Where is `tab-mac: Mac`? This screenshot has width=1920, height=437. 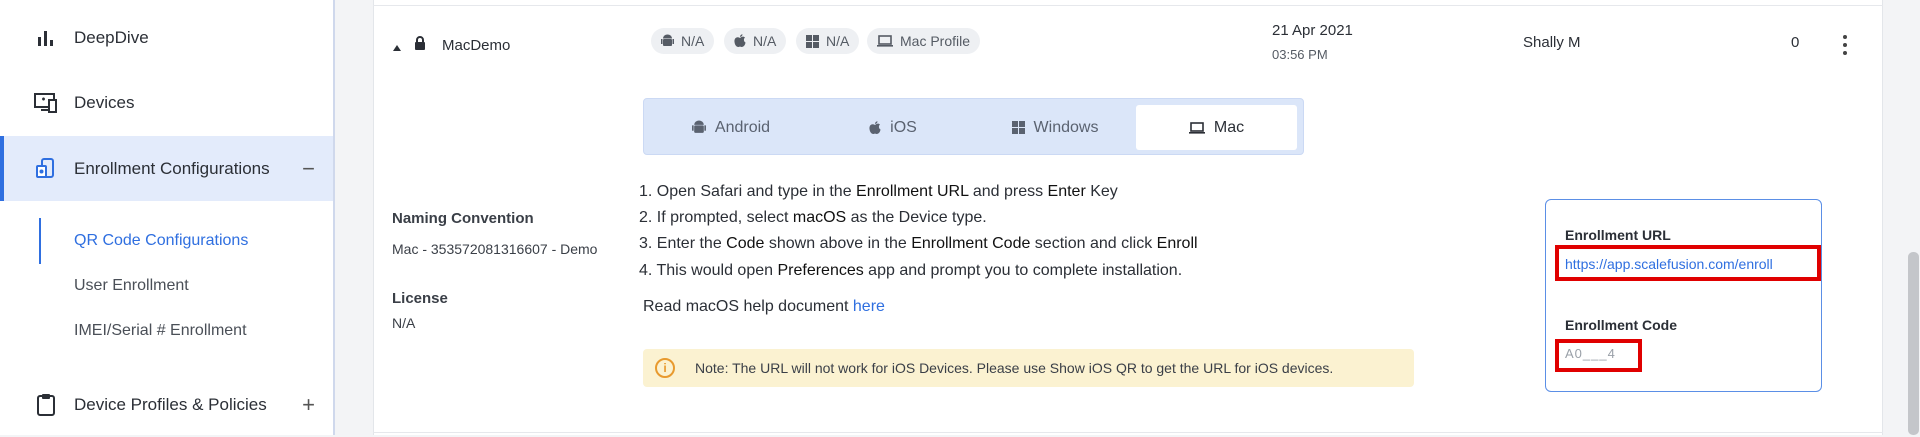
tab-mac: Mac is located at coordinates (1216, 127).